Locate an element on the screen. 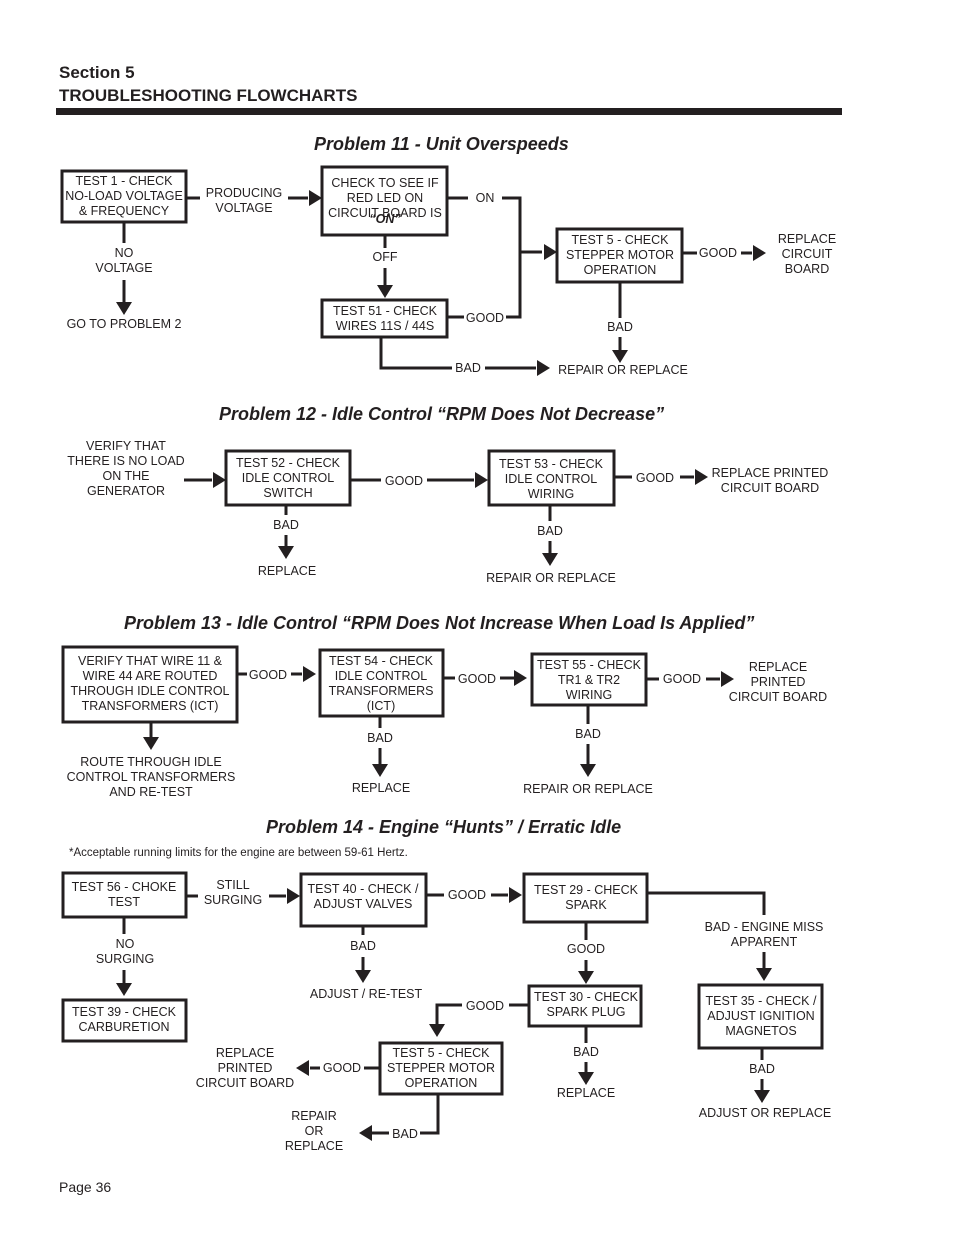 The image size is (954, 1235). p11-label-producing-line-2: VOLTAGE is located at coordinates (243, 208).